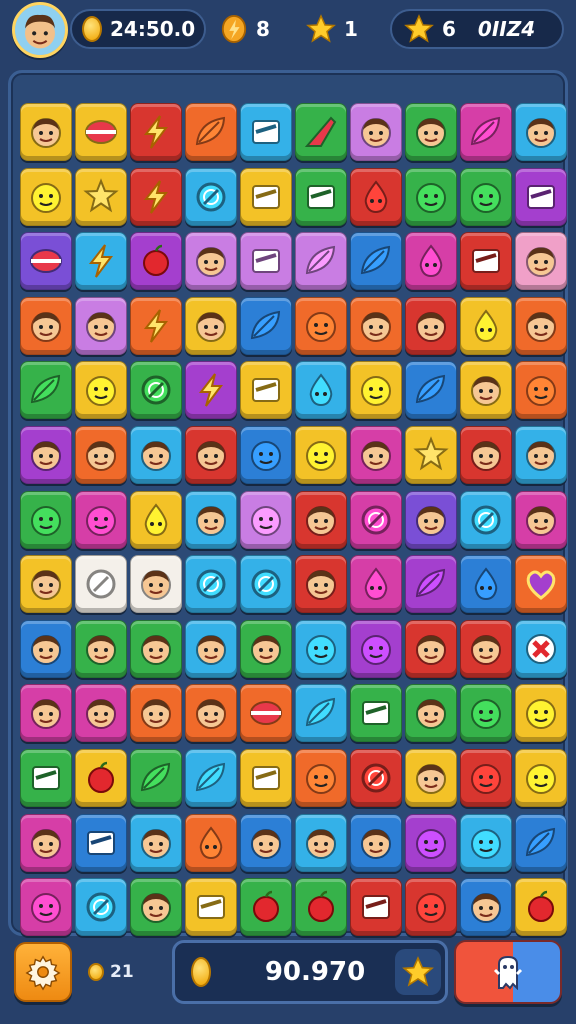 This screenshot has width=576, height=1024. What do you see at coordinates (40, 30) in the screenshot?
I see `player-avatar` at bounding box center [40, 30].